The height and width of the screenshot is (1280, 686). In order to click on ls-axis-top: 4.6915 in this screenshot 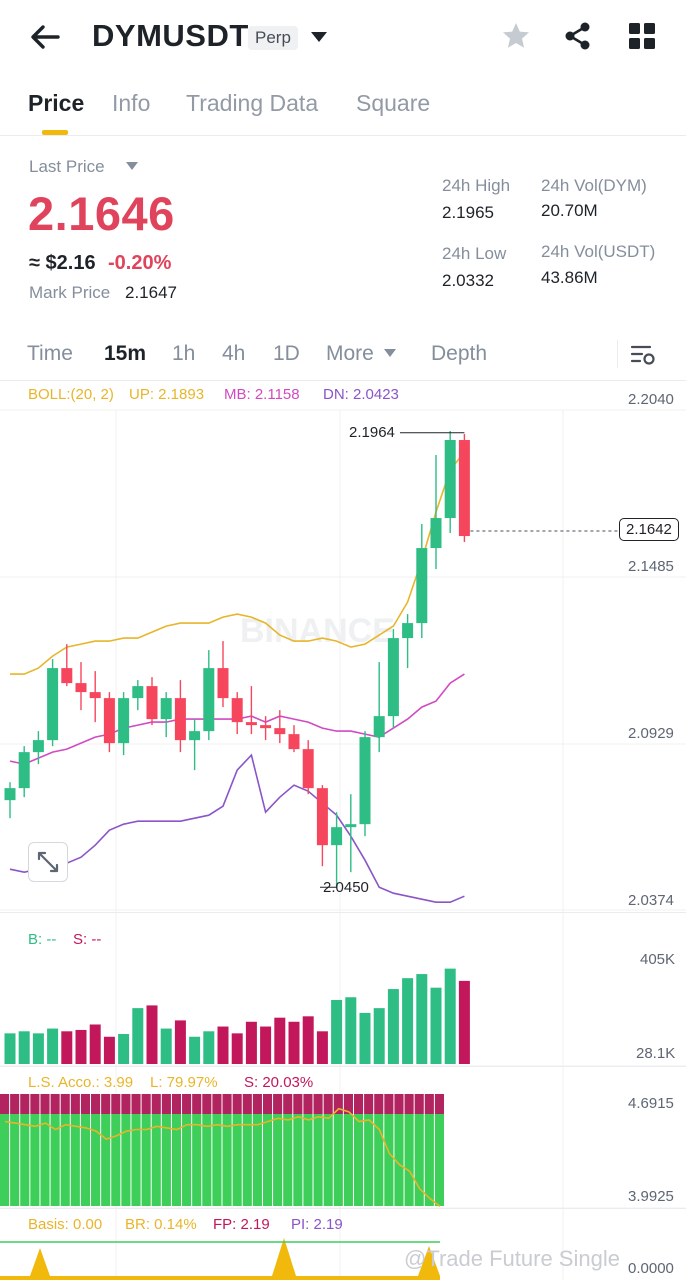, I will do `click(651, 1103)`.